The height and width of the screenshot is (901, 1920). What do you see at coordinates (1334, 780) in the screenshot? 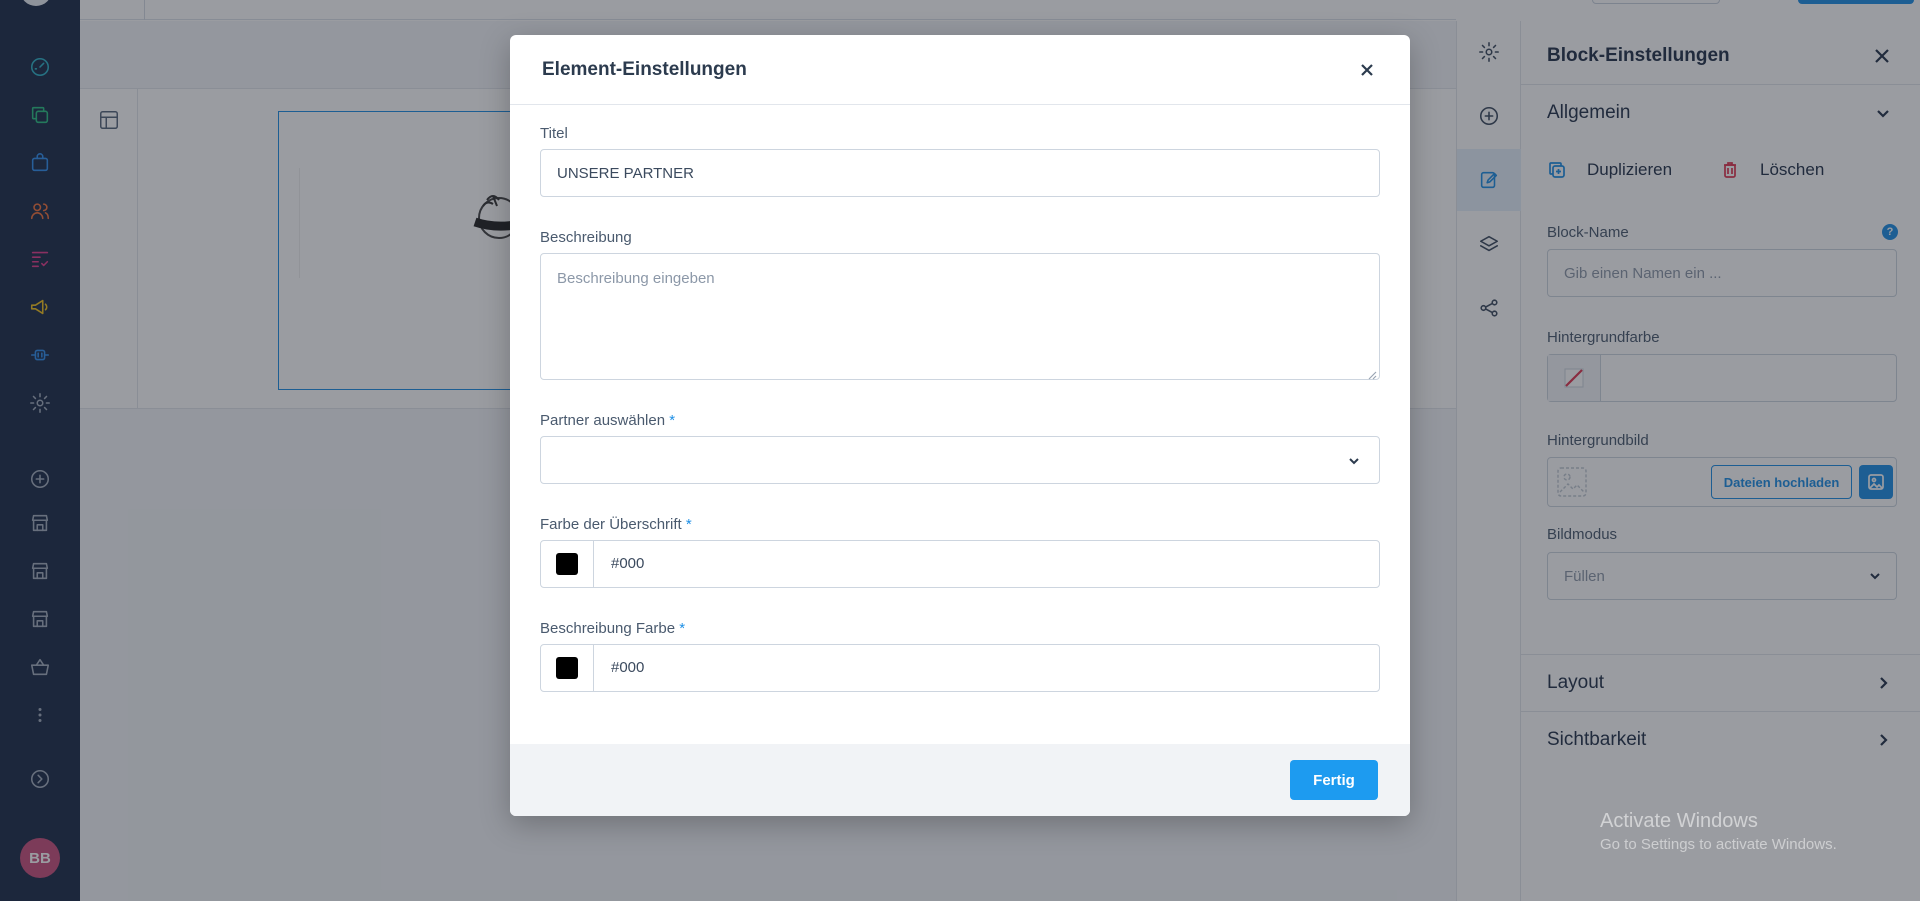
I see `done-button: Fertig` at bounding box center [1334, 780].